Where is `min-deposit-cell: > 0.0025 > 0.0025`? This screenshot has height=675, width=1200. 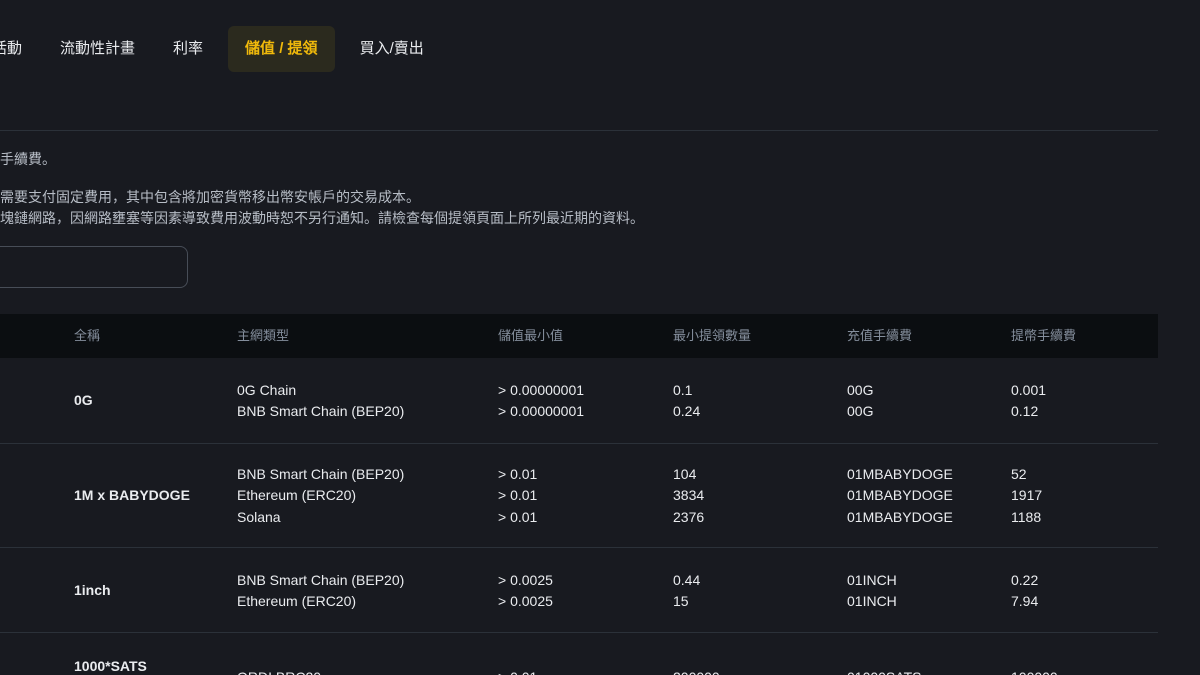
min-deposit-cell: > 0.0025 > 0.0025 is located at coordinates (525, 591).